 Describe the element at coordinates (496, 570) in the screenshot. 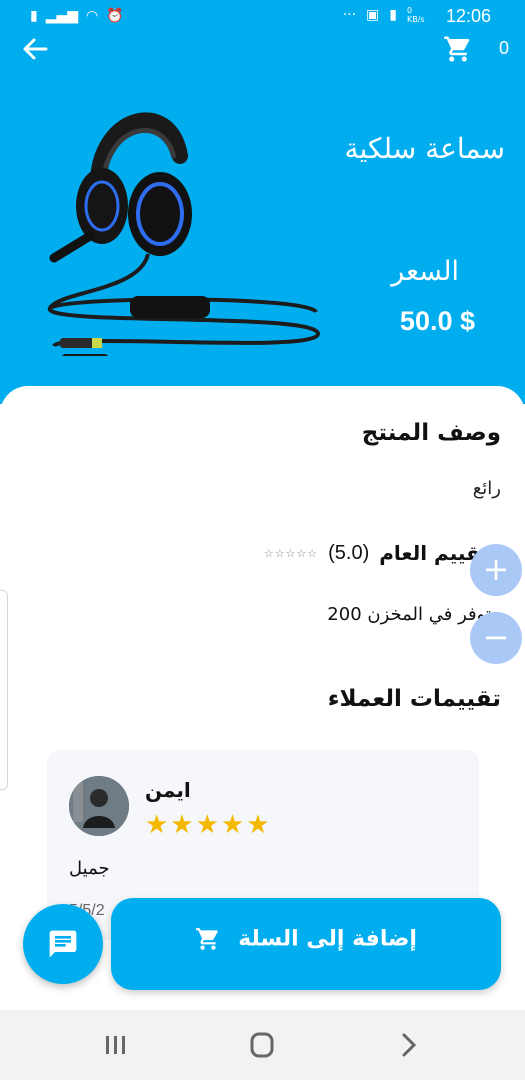

I see `increase-quantity-button: +` at that location.